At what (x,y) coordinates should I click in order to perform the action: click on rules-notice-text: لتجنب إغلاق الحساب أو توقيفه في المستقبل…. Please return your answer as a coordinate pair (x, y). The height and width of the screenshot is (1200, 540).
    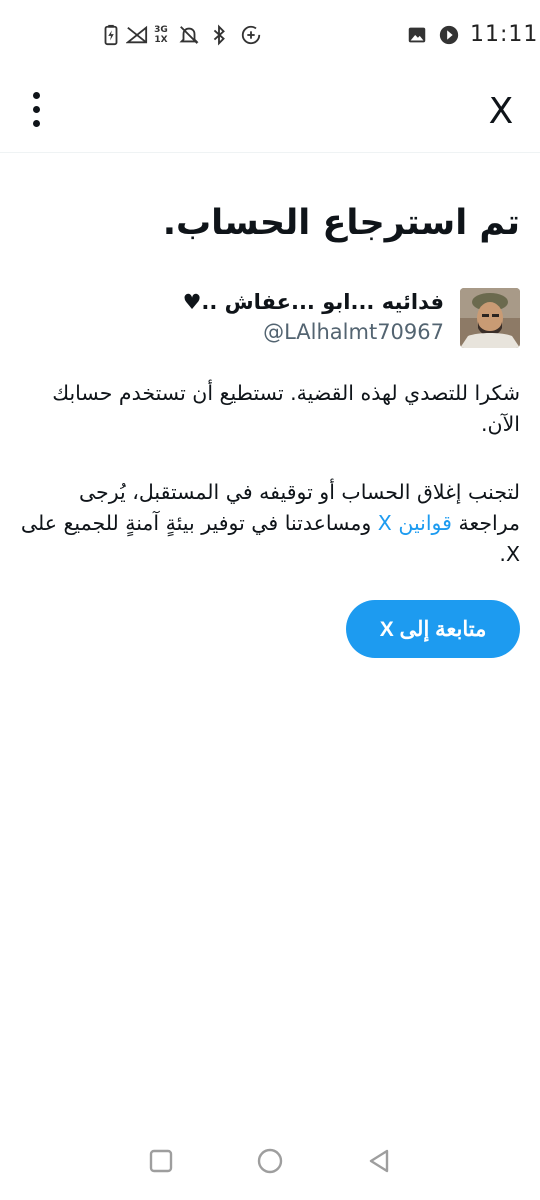
    Looking at the image, I should click on (270, 523).